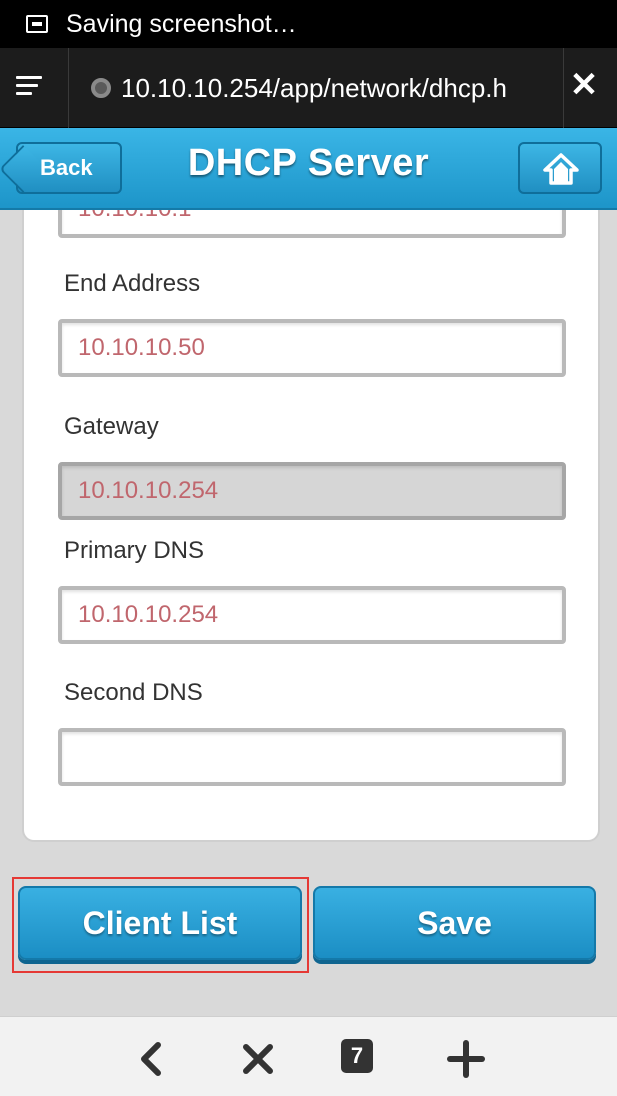 The image size is (617, 1096). Describe the element at coordinates (111, 426) in the screenshot. I see `gateway-label: Gateway` at that location.